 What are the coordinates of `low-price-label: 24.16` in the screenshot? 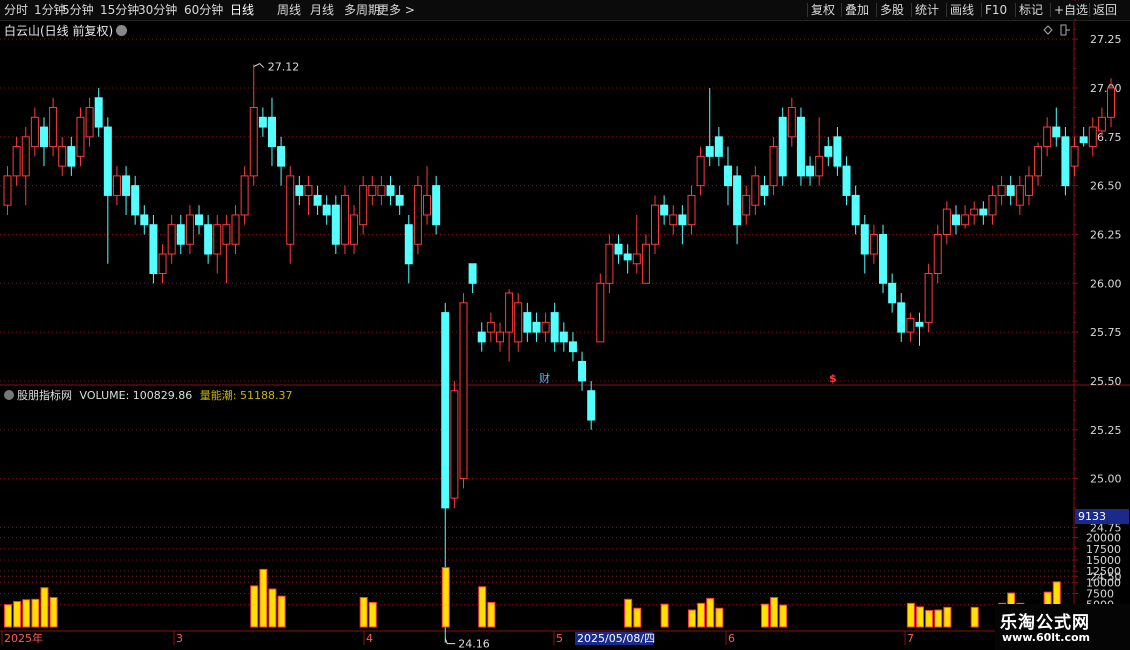 It's located at (474, 644).